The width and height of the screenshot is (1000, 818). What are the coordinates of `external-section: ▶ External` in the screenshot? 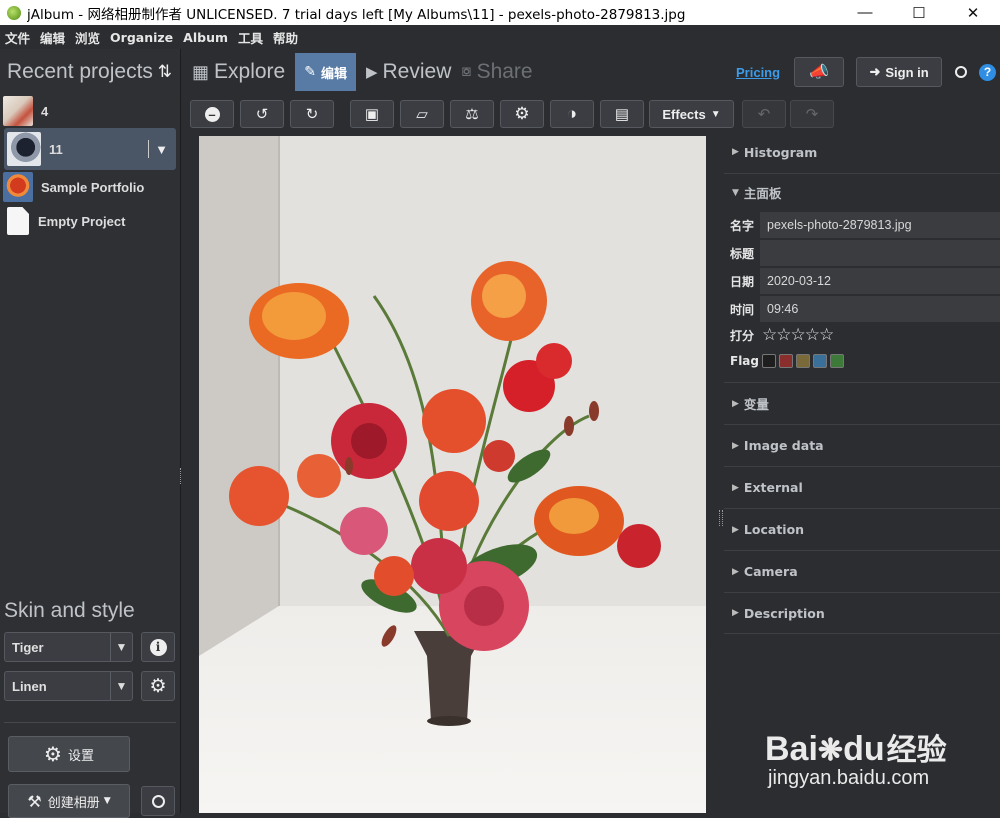 It's located at (862, 487).